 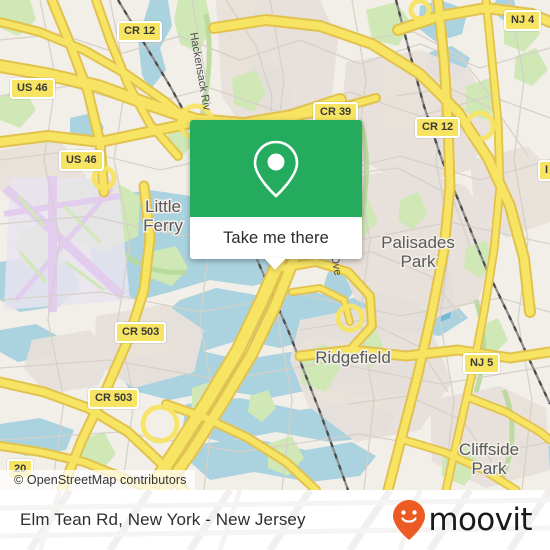 I want to click on location-address: Elm Tean Rd, New York - New Jersey, so click(x=163, y=519).